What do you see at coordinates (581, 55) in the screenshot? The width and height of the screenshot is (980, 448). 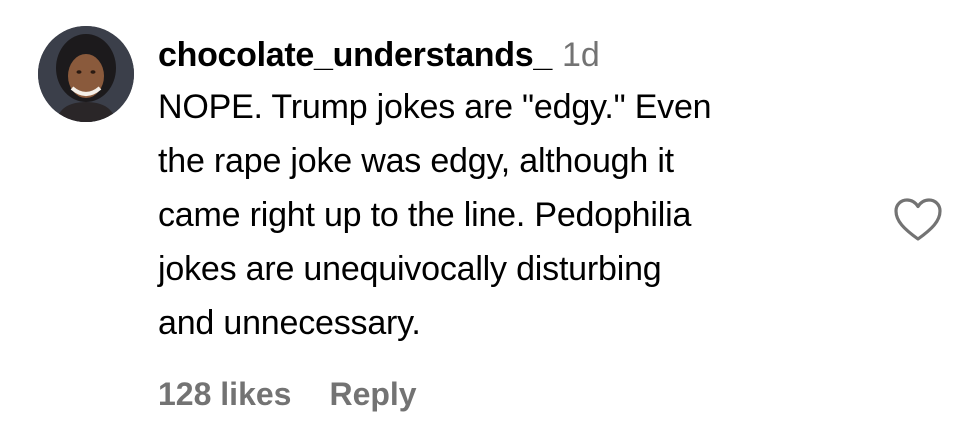 I see `timestamp: 1d` at bounding box center [581, 55].